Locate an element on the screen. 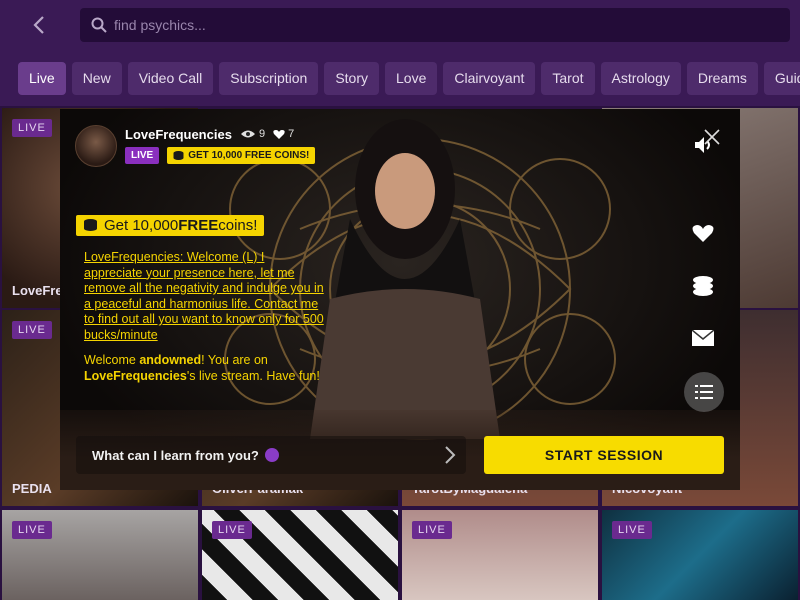 The width and height of the screenshot is (800, 600). list-icon is located at coordinates (704, 392).